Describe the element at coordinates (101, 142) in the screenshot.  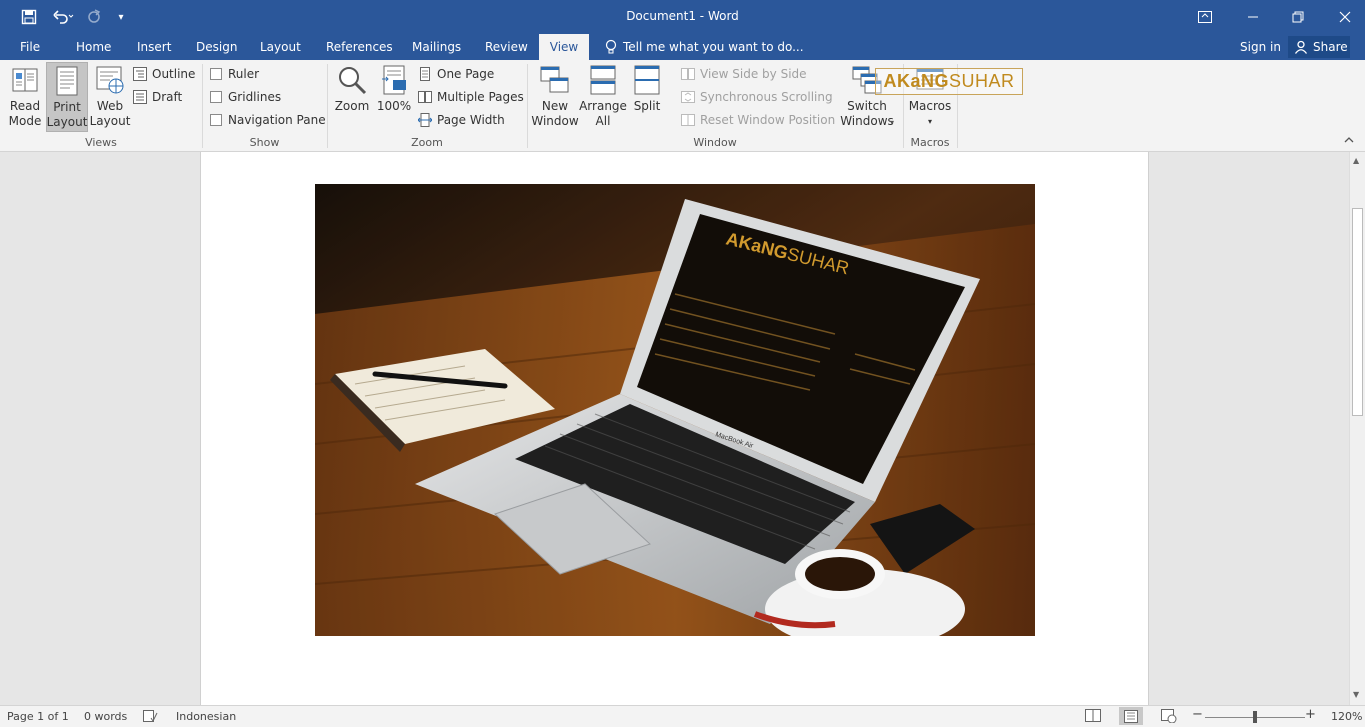
I see `views-group-label: Views` at that location.